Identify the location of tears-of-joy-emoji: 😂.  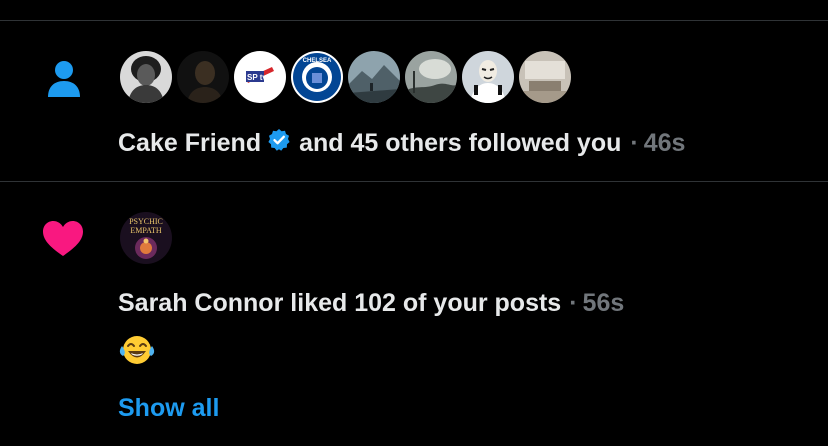
(137, 353).